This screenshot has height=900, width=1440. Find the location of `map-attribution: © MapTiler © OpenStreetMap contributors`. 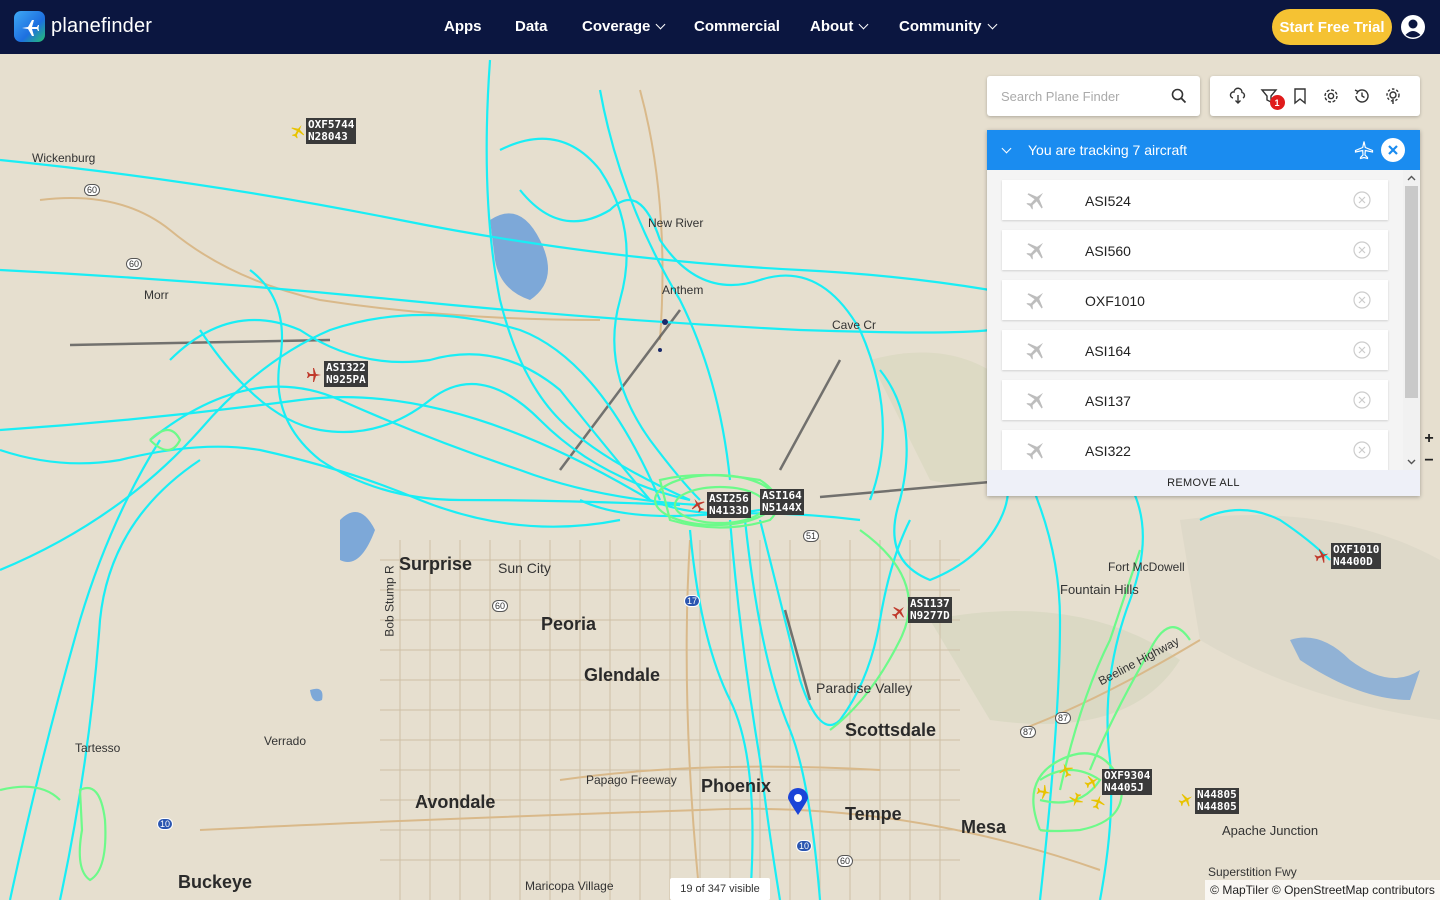

map-attribution: © MapTiler © OpenStreetMap contributors is located at coordinates (1322, 890).